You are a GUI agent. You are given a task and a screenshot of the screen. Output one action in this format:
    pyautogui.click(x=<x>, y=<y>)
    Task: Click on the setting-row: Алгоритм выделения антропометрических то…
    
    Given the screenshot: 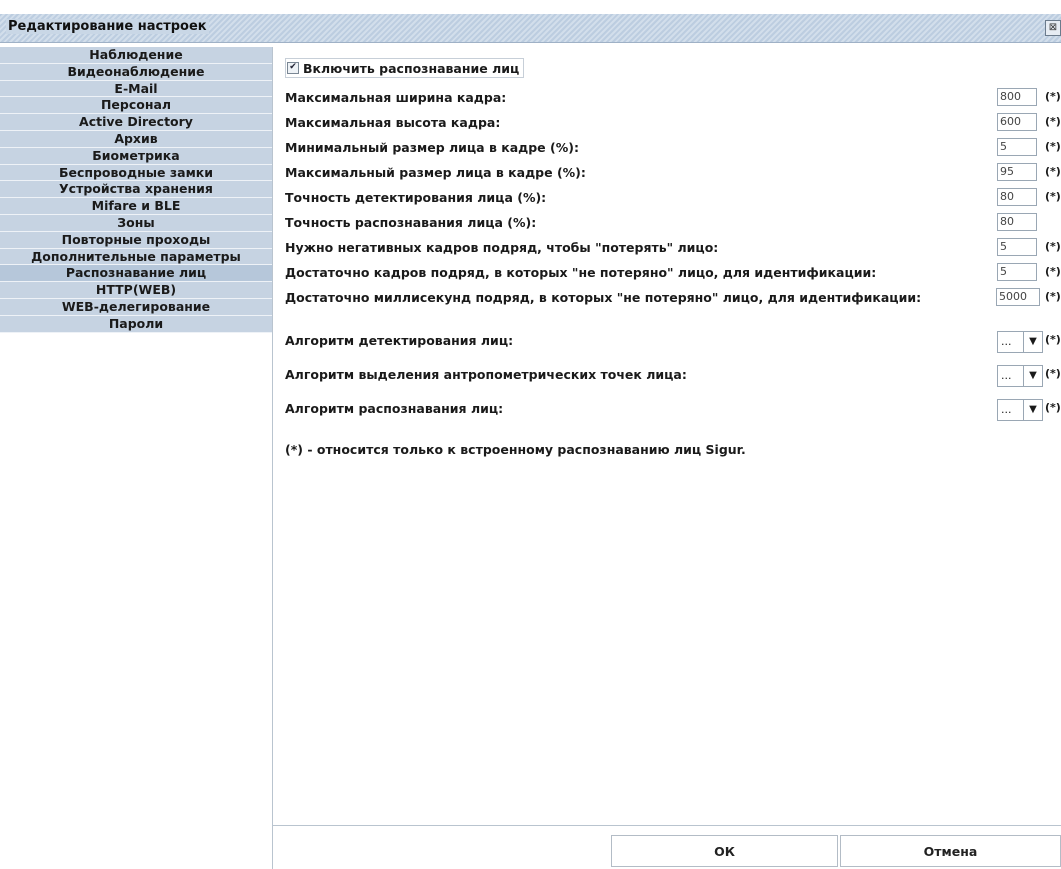 What is the action you would take?
    pyautogui.click(x=673, y=376)
    